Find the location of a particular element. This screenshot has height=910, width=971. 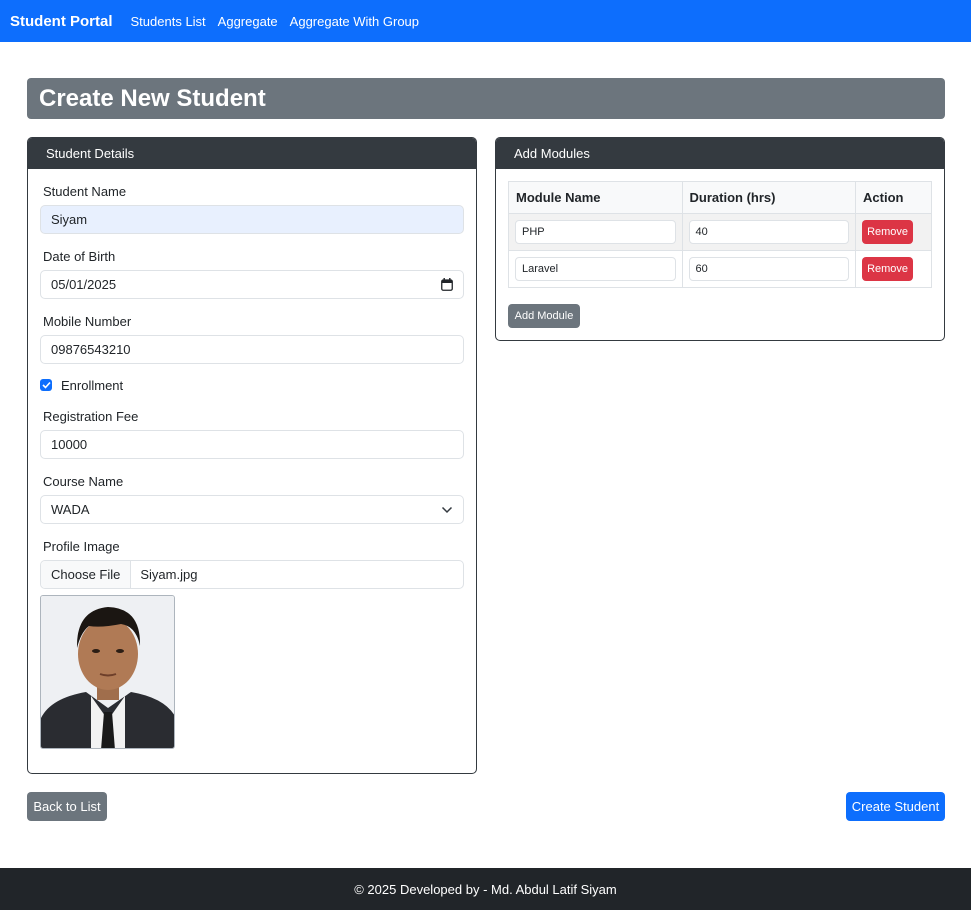

profile-photo-image is located at coordinates (107, 672).